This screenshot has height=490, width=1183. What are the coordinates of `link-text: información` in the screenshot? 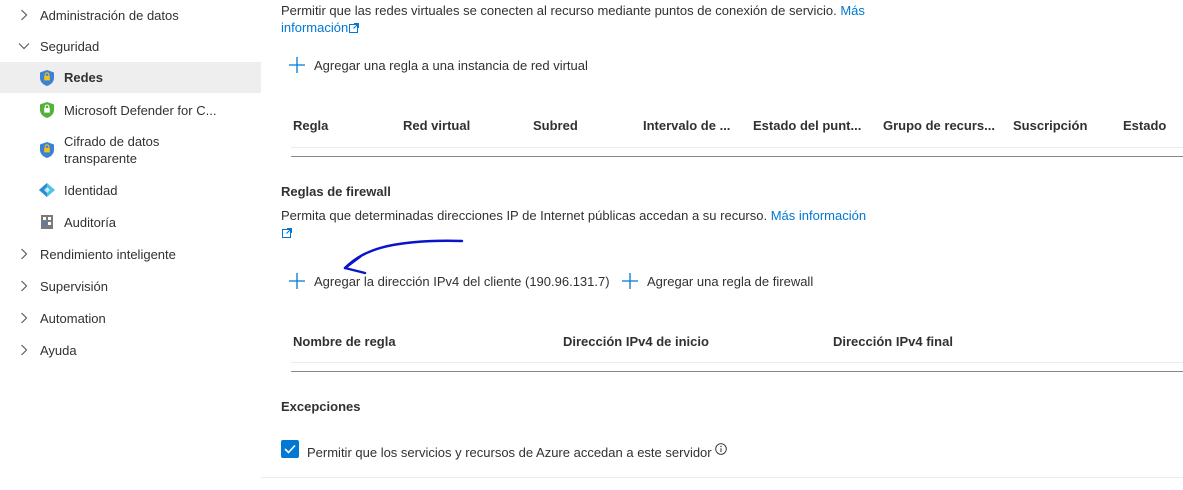 It's located at (315, 27).